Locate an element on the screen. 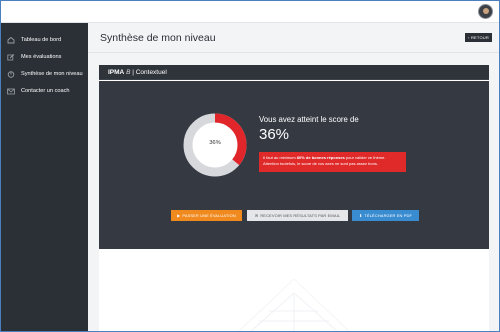 The image size is (500, 332). play-icon: ▶ is located at coordinates (179, 215).